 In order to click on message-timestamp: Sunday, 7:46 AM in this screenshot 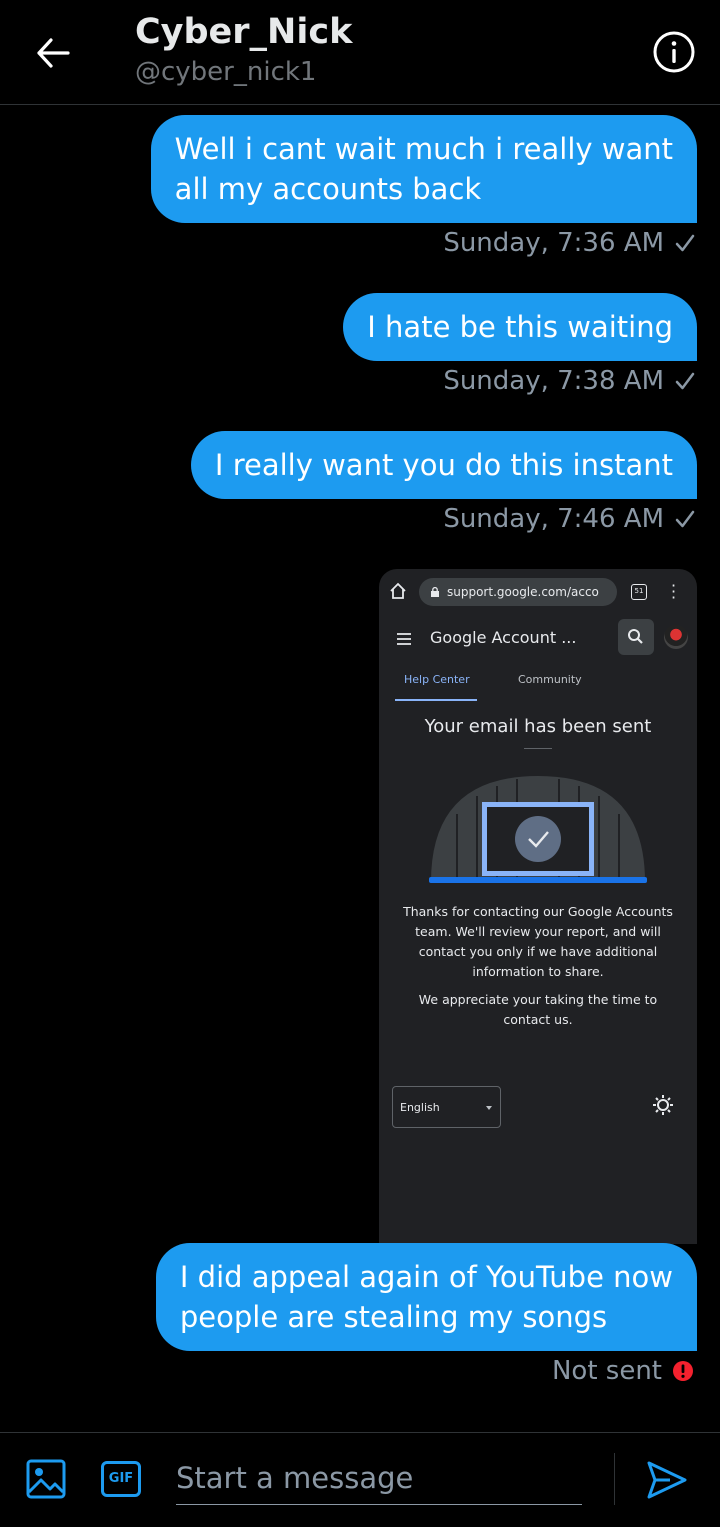, I will do `click(553, 519)`.